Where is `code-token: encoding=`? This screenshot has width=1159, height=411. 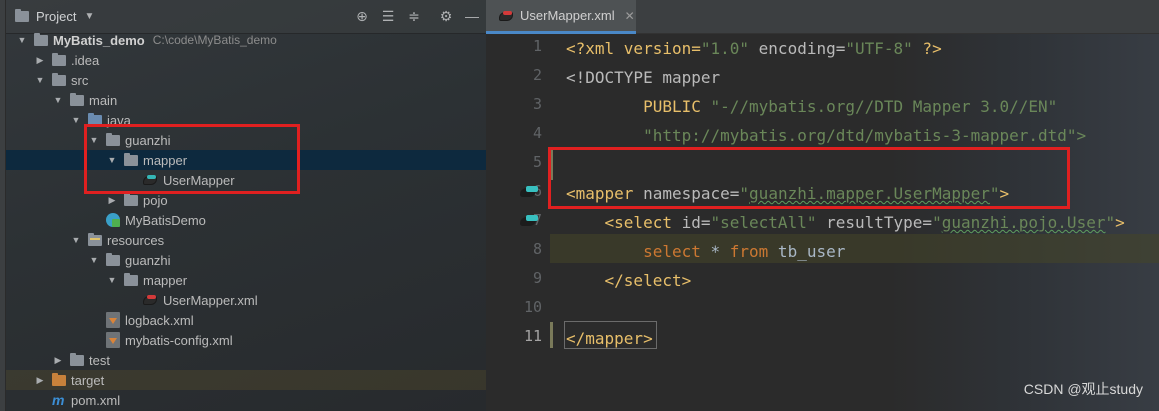
code-token: encoding= is located at coordinates (797, 48).